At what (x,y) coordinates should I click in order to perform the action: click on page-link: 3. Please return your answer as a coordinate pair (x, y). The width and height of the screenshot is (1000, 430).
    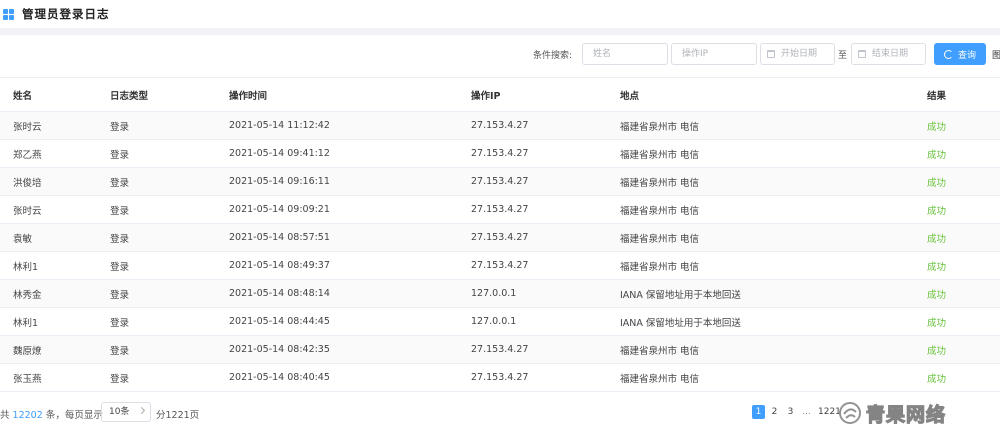
    Looking at the image, I should click on (790, 412).